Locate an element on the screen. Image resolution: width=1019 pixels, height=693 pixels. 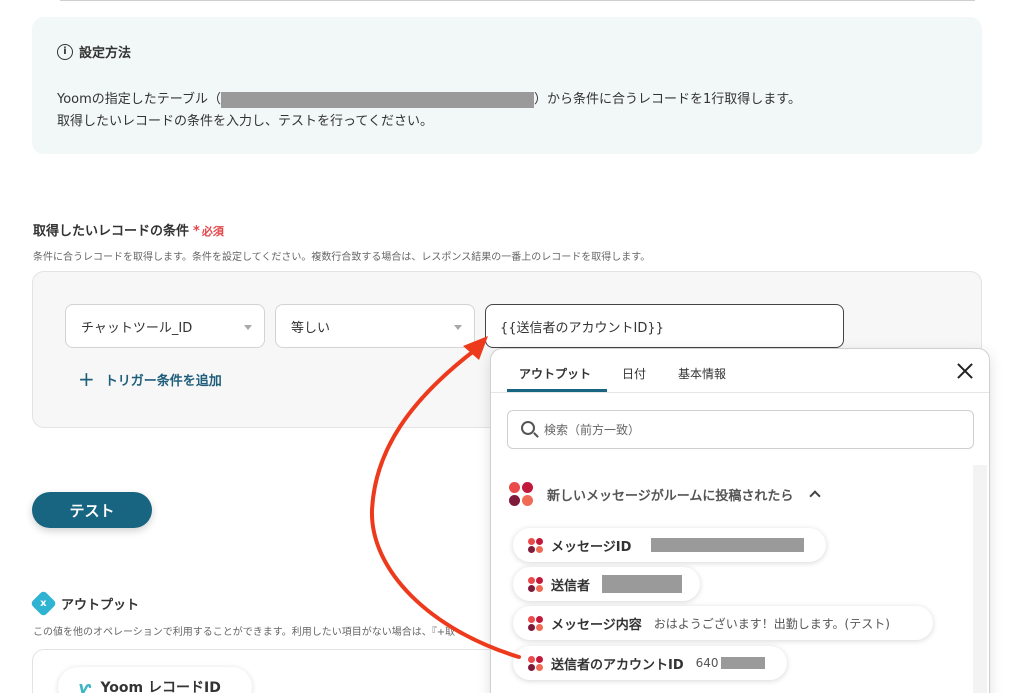
chevron-up-icon is located at coordinates (815, 496).